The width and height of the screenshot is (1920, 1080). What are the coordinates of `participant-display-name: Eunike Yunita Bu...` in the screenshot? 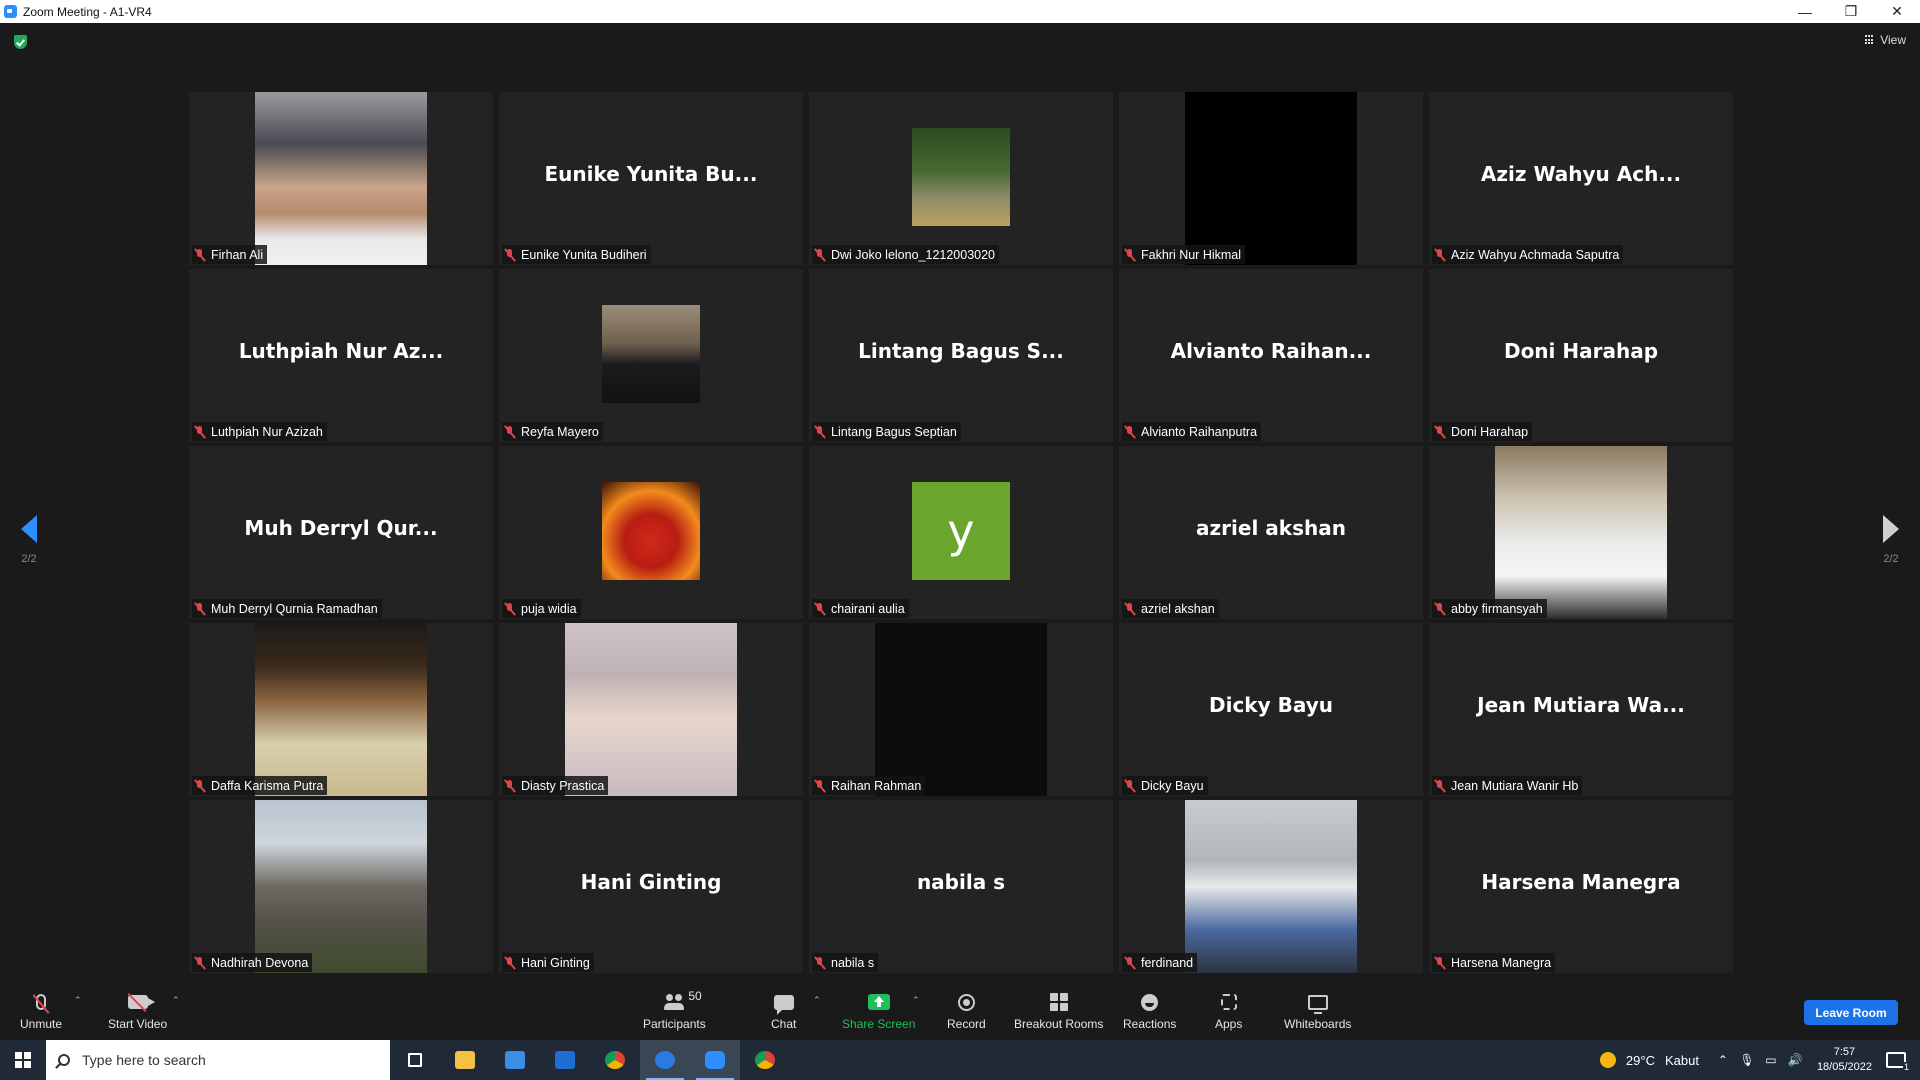 It's located at (651, 174).